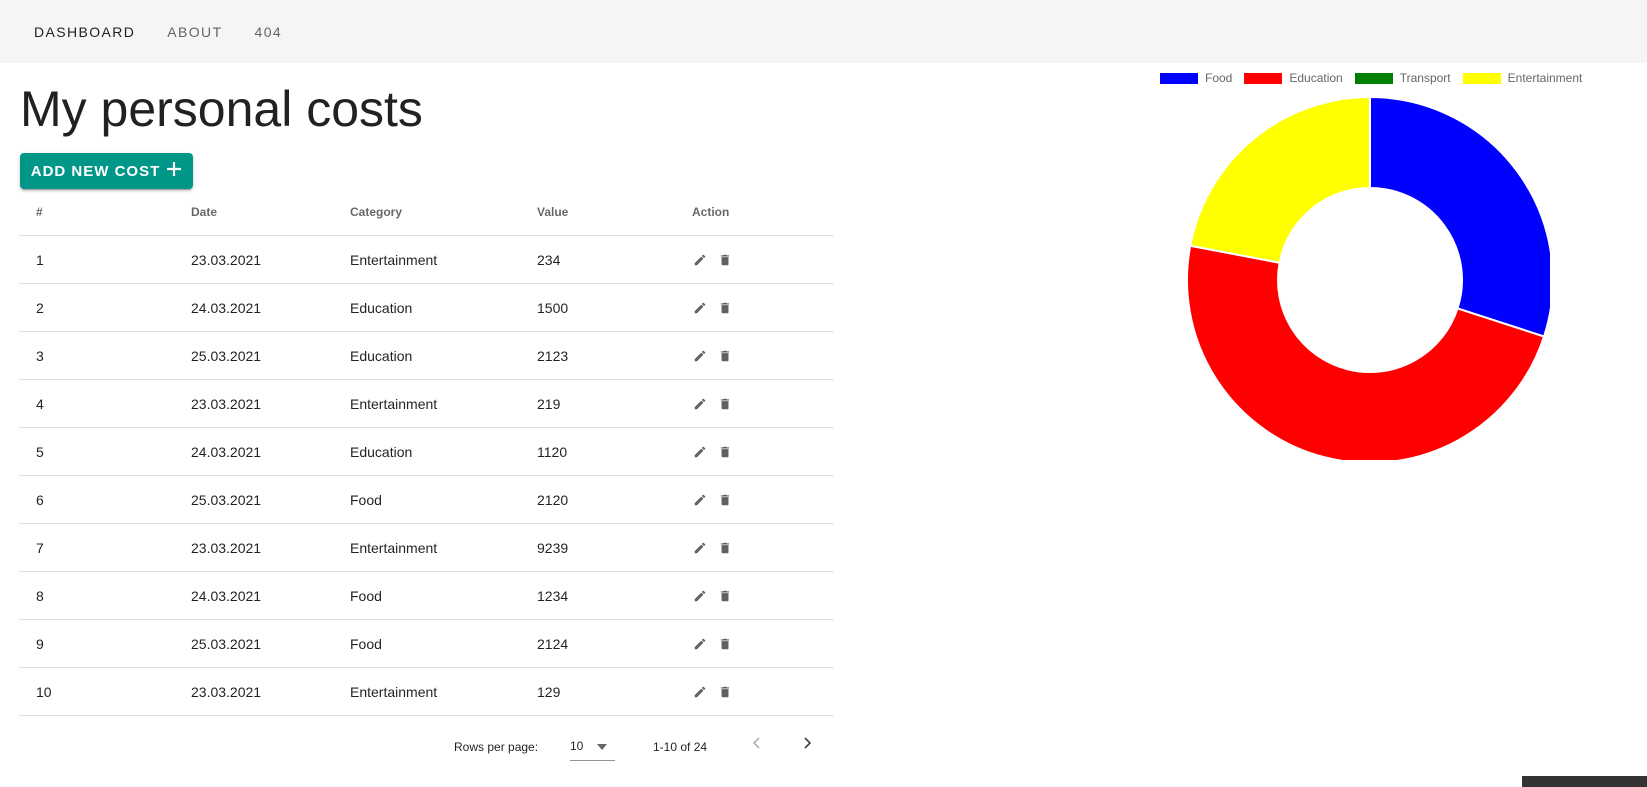 This screenshot has width=1647, height=787. Describe the element at coordinates (95, 171) in the screenshot. I see `add-new-cost-label: ADD NEW COST` at that location.